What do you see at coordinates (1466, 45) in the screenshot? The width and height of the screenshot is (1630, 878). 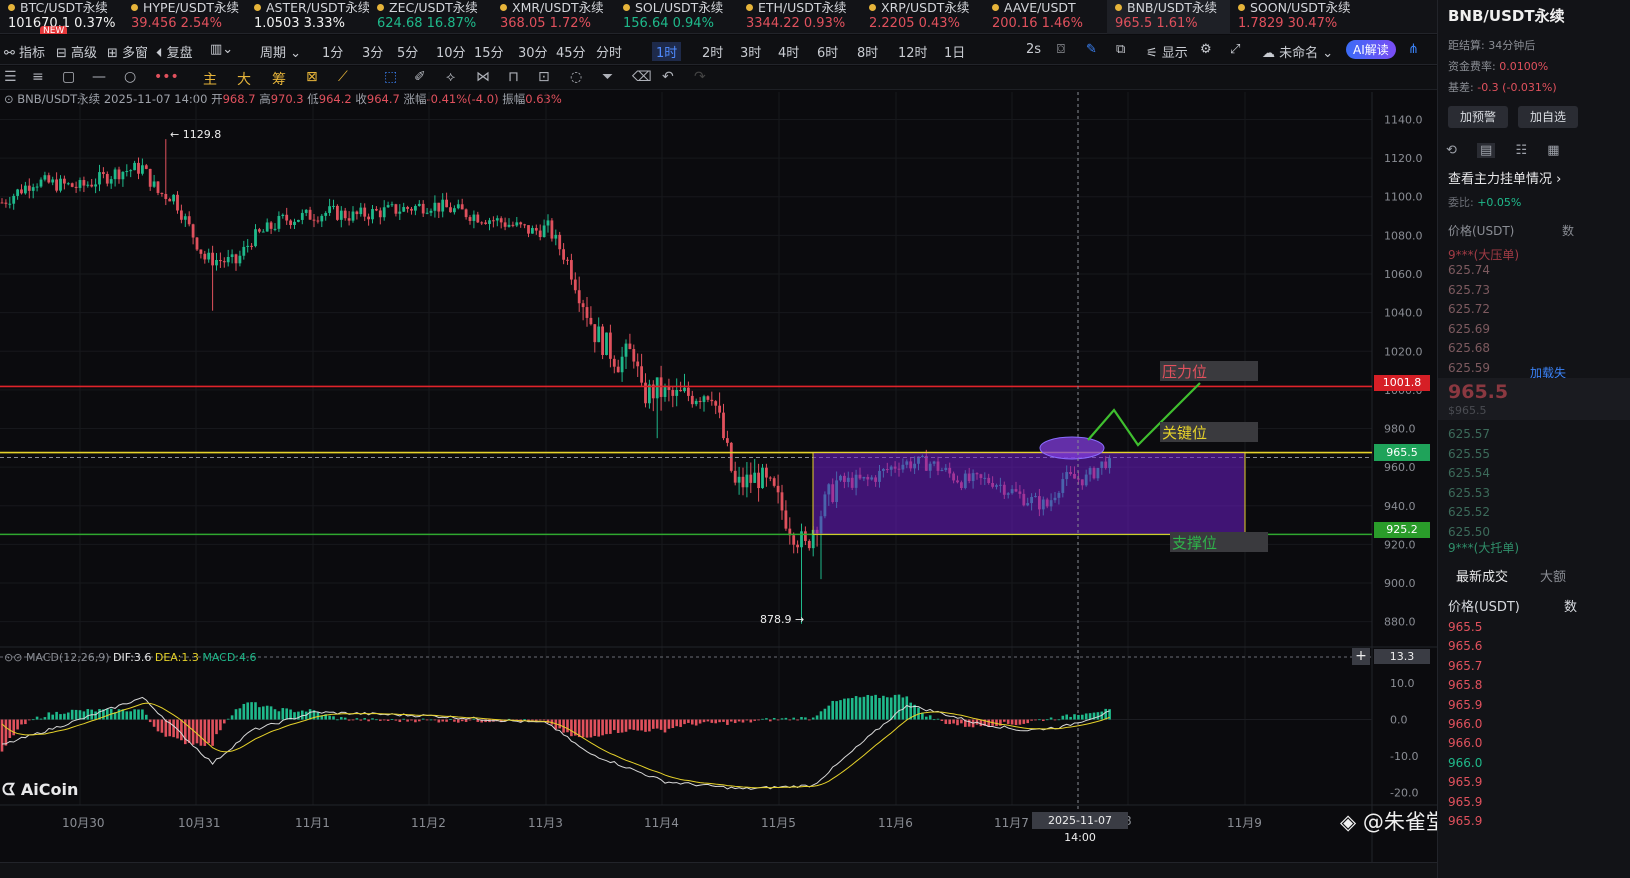 I see `settle-label: 距结算:` at bounding box center [1466, 45].